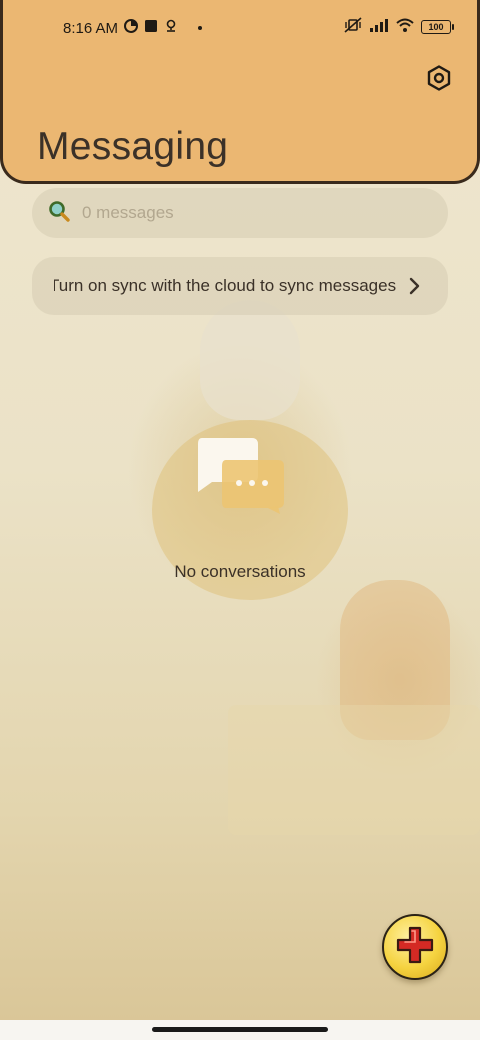 This screenshot has width=480, height=1040. I want to click on signal-icon, so click(379, 27).